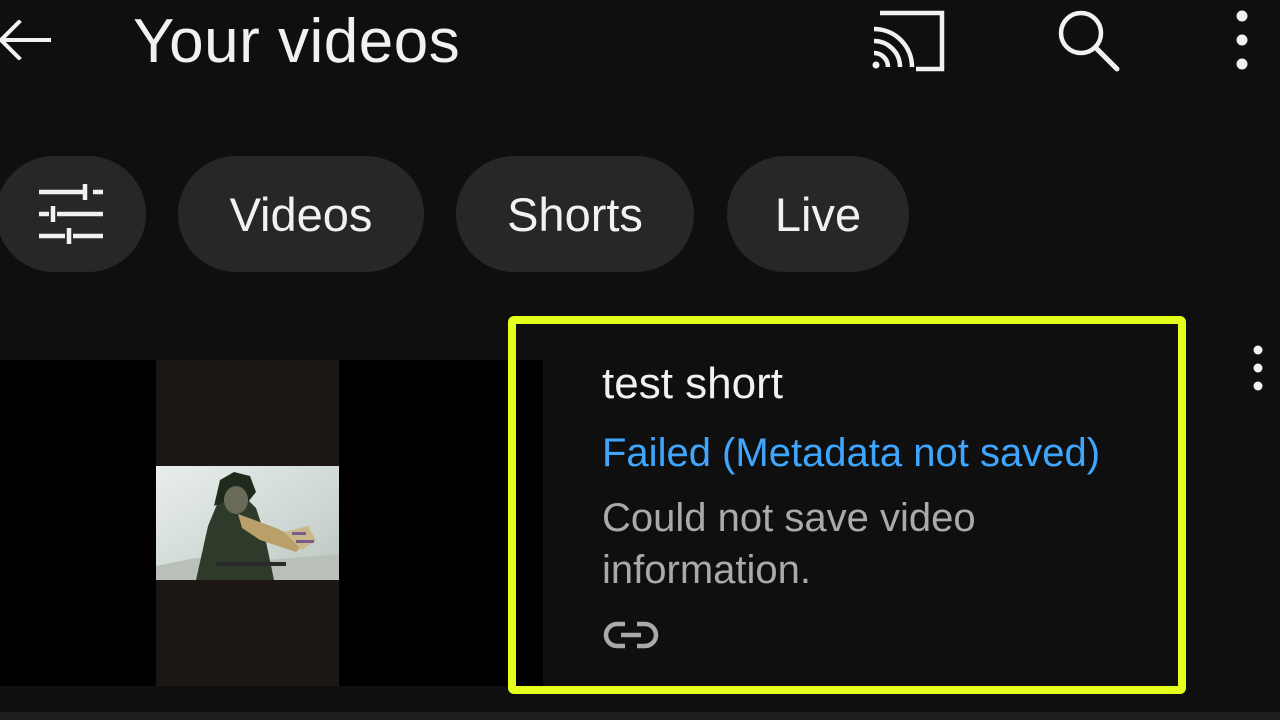  What do you see at coordinates (851, 453) in the screenshot?
I see `video-status: Failed (Metadata not saved)` at bounding box center [851, 453].